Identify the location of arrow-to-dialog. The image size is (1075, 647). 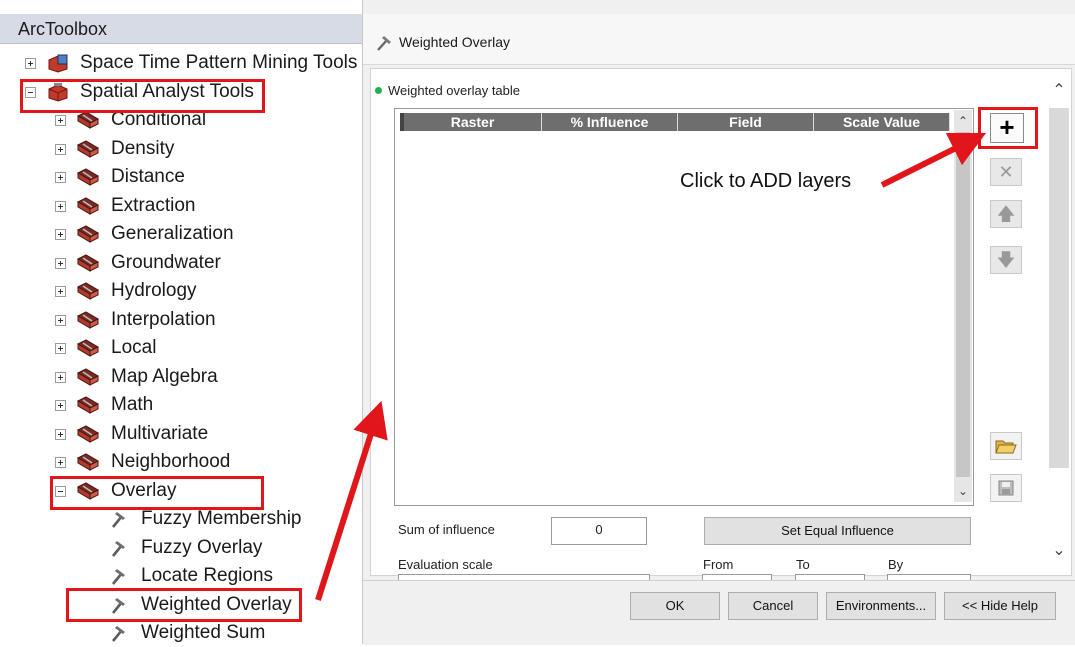
(351, 500).